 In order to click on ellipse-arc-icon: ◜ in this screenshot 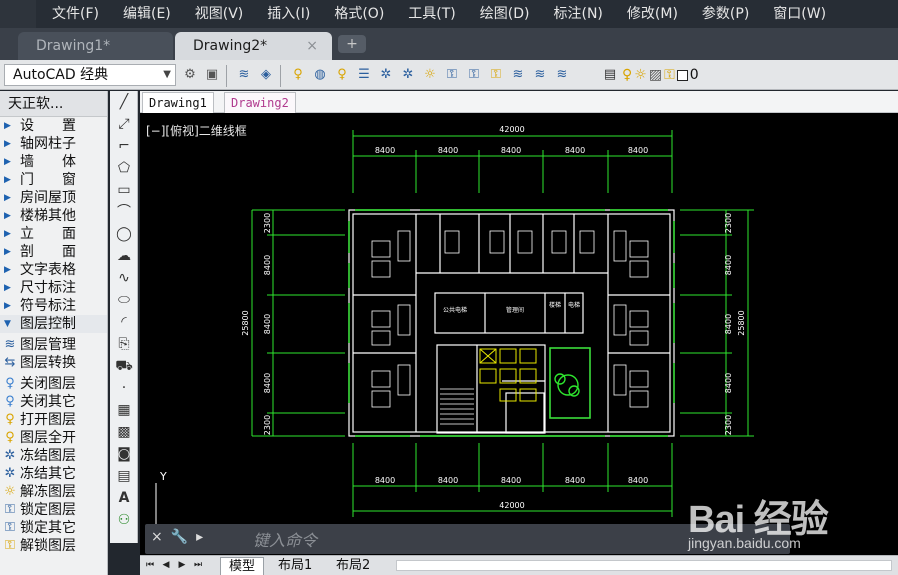, I will do `click(124, 322)`.